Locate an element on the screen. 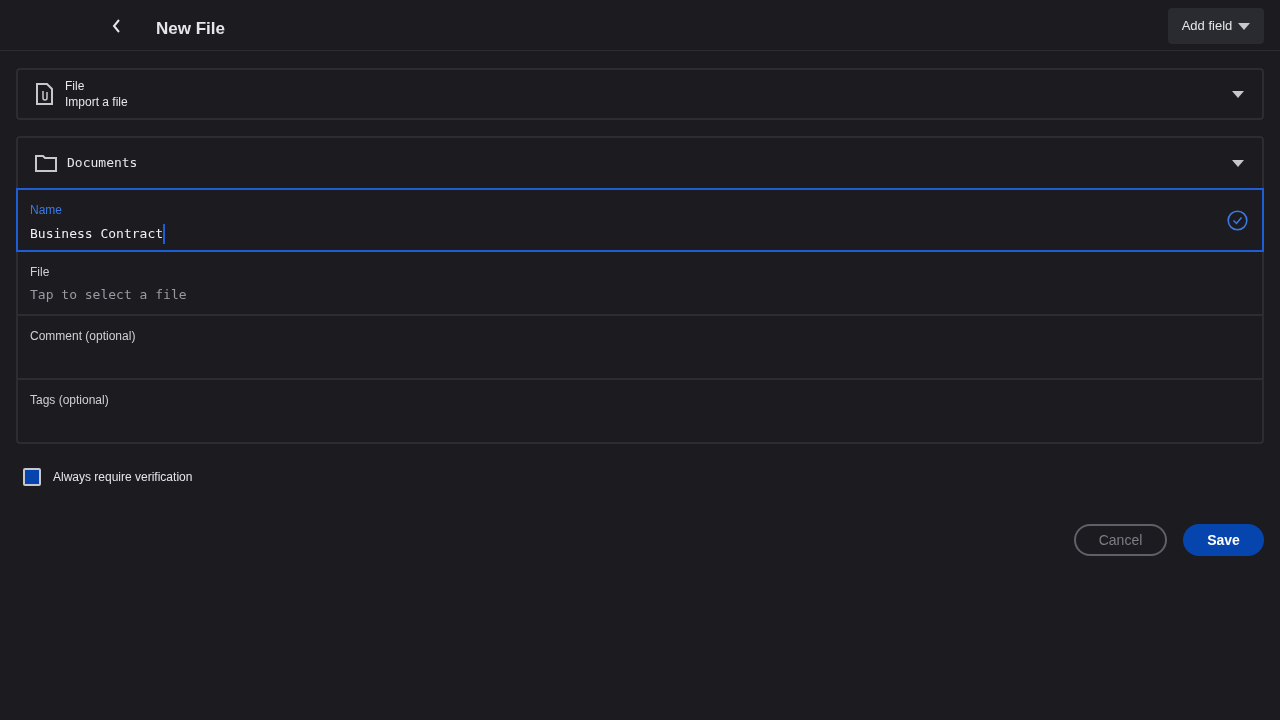  input-field: Tags (optional) is located at coordinates (640, 412).